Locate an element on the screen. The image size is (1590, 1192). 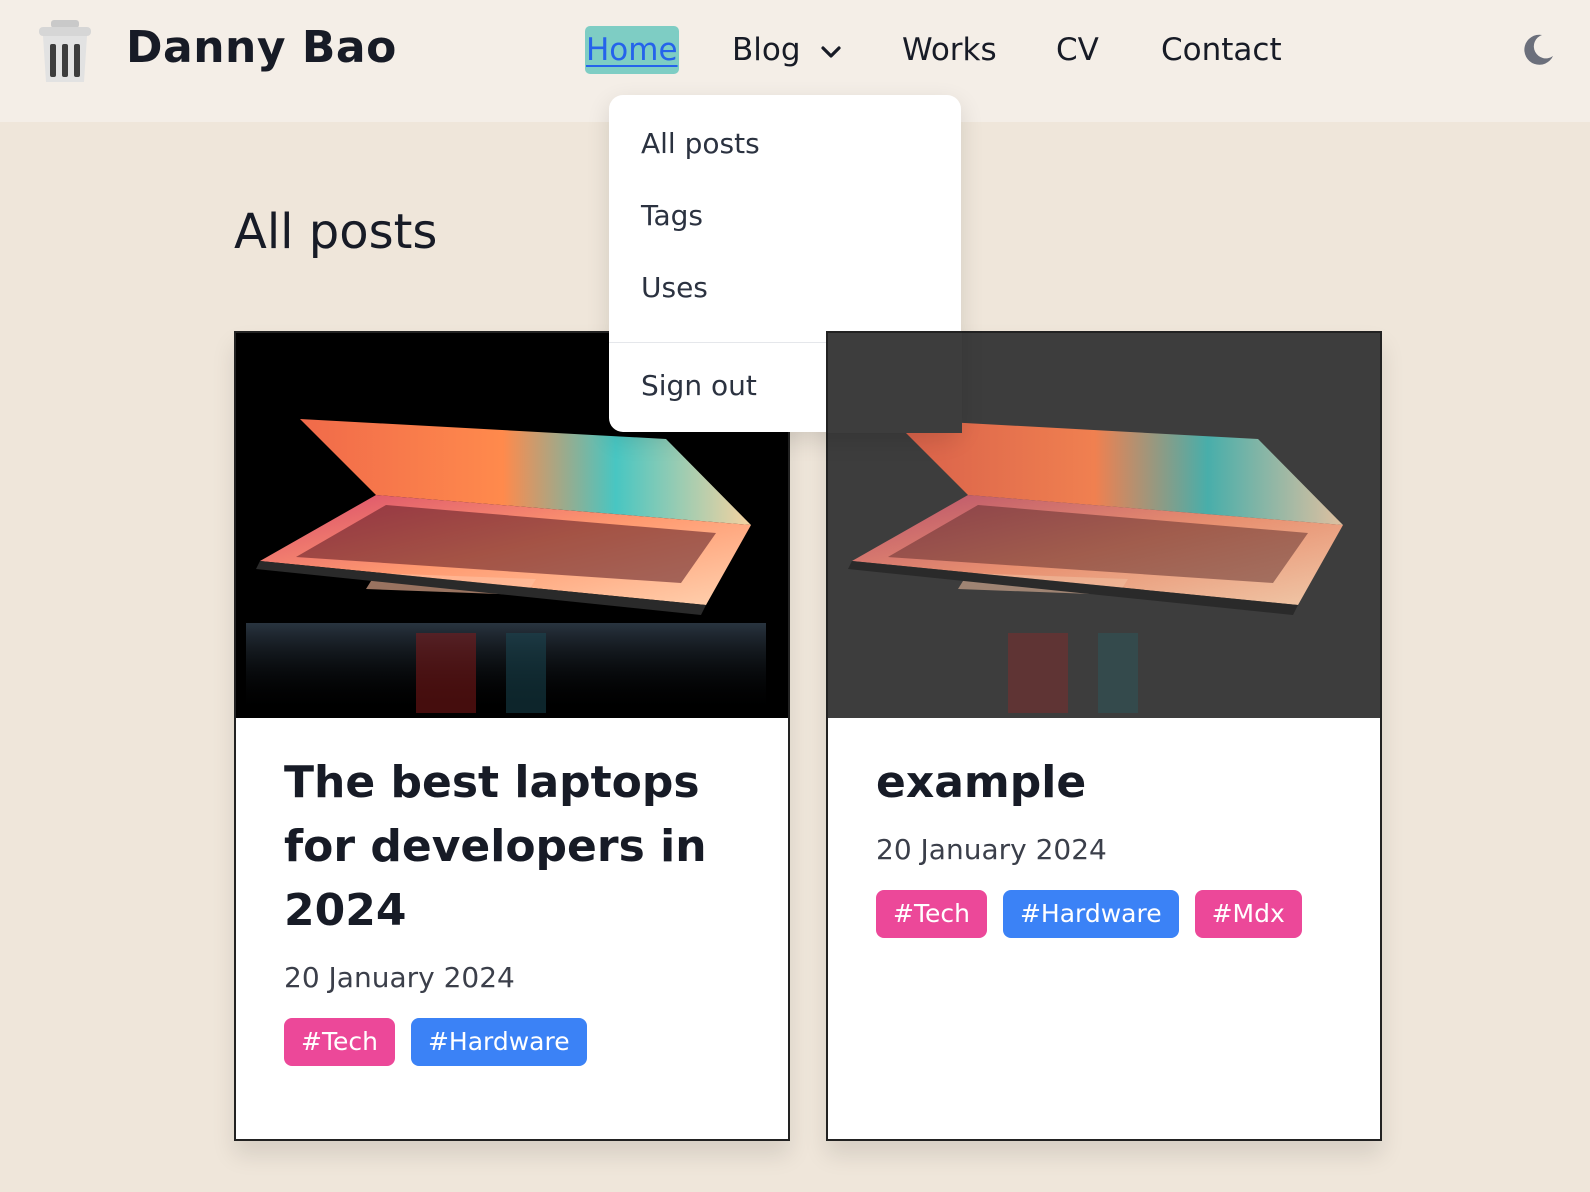
menu-item-all-posts: All posts is located at coordinates (700, 143).